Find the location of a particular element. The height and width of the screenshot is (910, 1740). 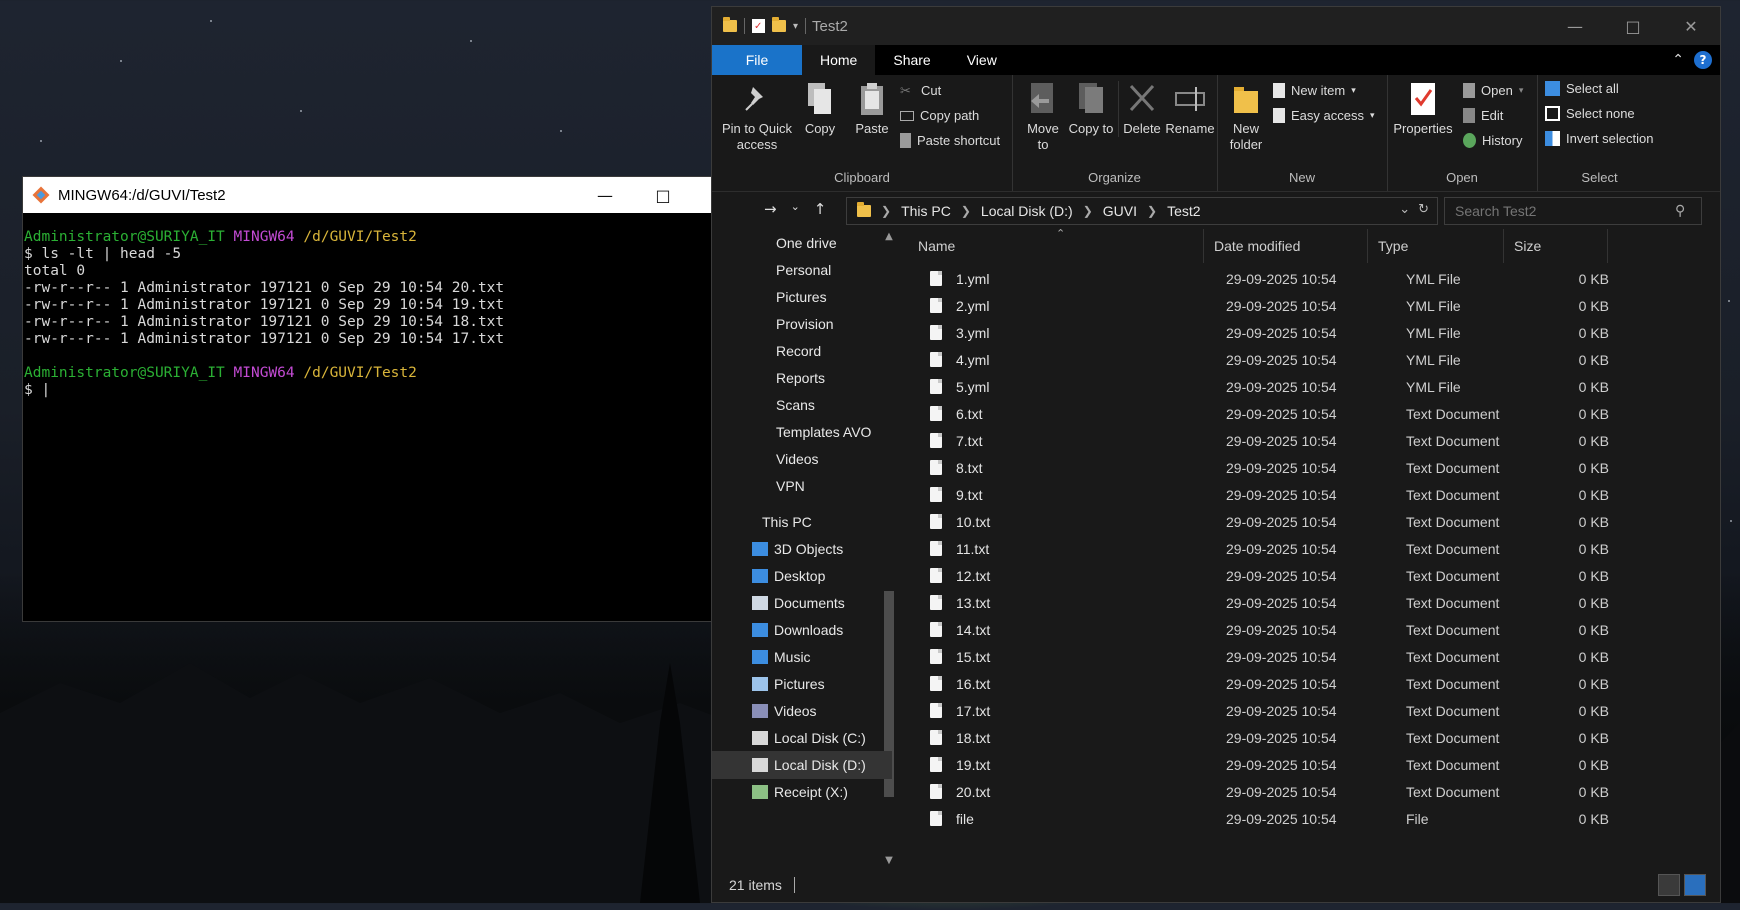

table-row: 13.txt 29-09-2025 10:54 Text Document 0 KB is located at coordinates (1314, 602).